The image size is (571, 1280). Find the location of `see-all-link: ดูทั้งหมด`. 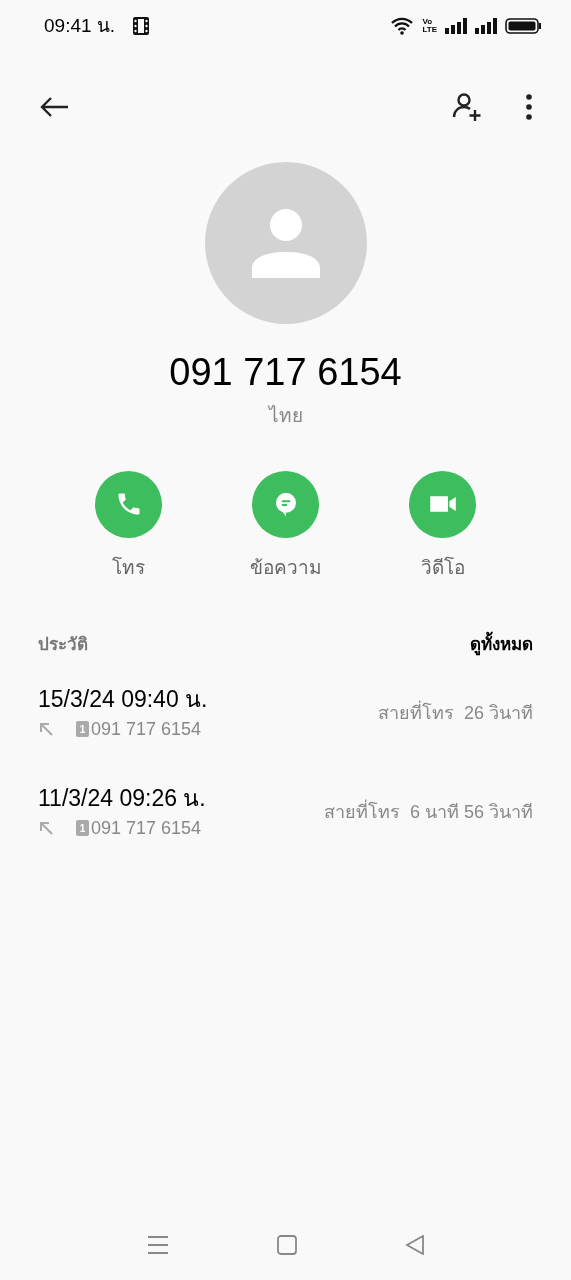

see-all-link: ดูทั้งหมด is located at coordinates (501, 645).